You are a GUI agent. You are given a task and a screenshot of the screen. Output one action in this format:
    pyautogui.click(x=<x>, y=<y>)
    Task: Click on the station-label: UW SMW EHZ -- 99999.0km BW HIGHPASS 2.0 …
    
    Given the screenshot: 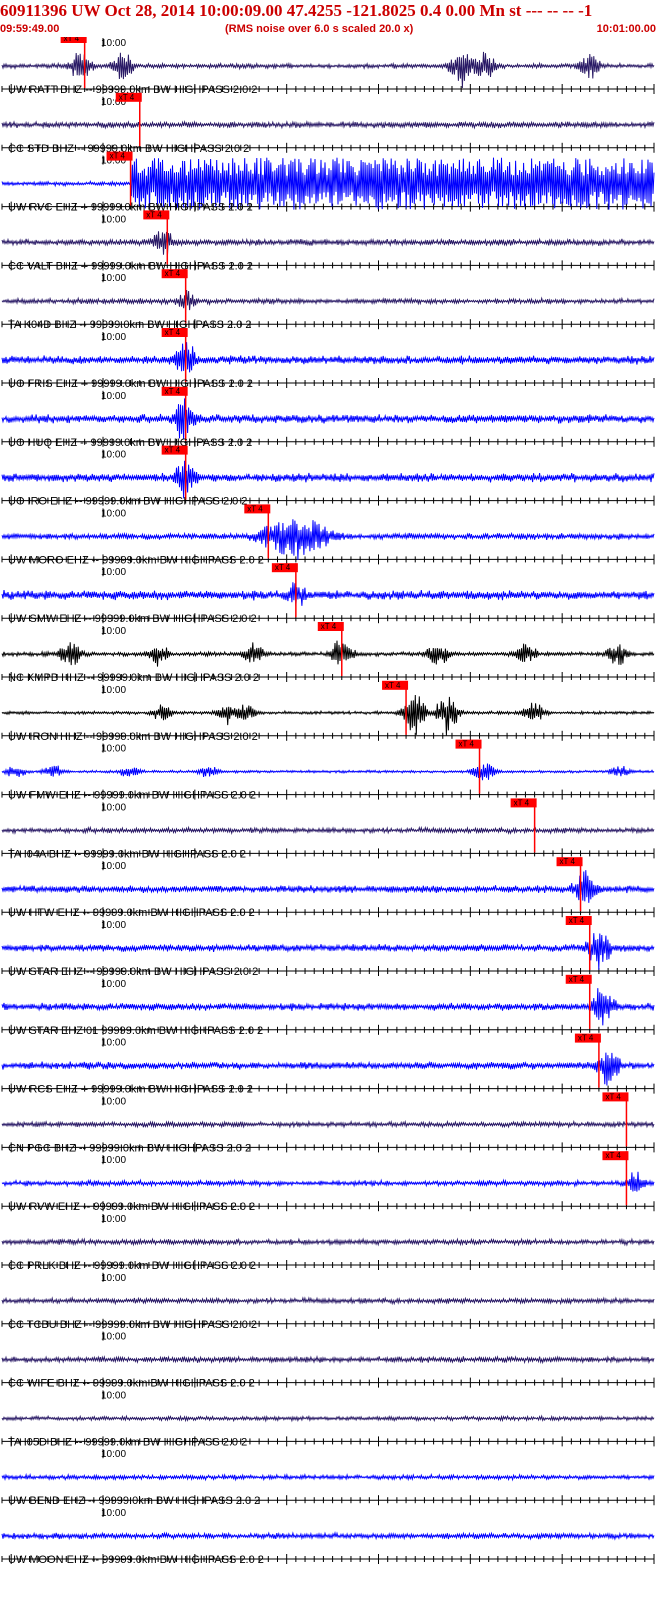 What is the action you would take?
    pyautogui.click(x=132, y=619)
    